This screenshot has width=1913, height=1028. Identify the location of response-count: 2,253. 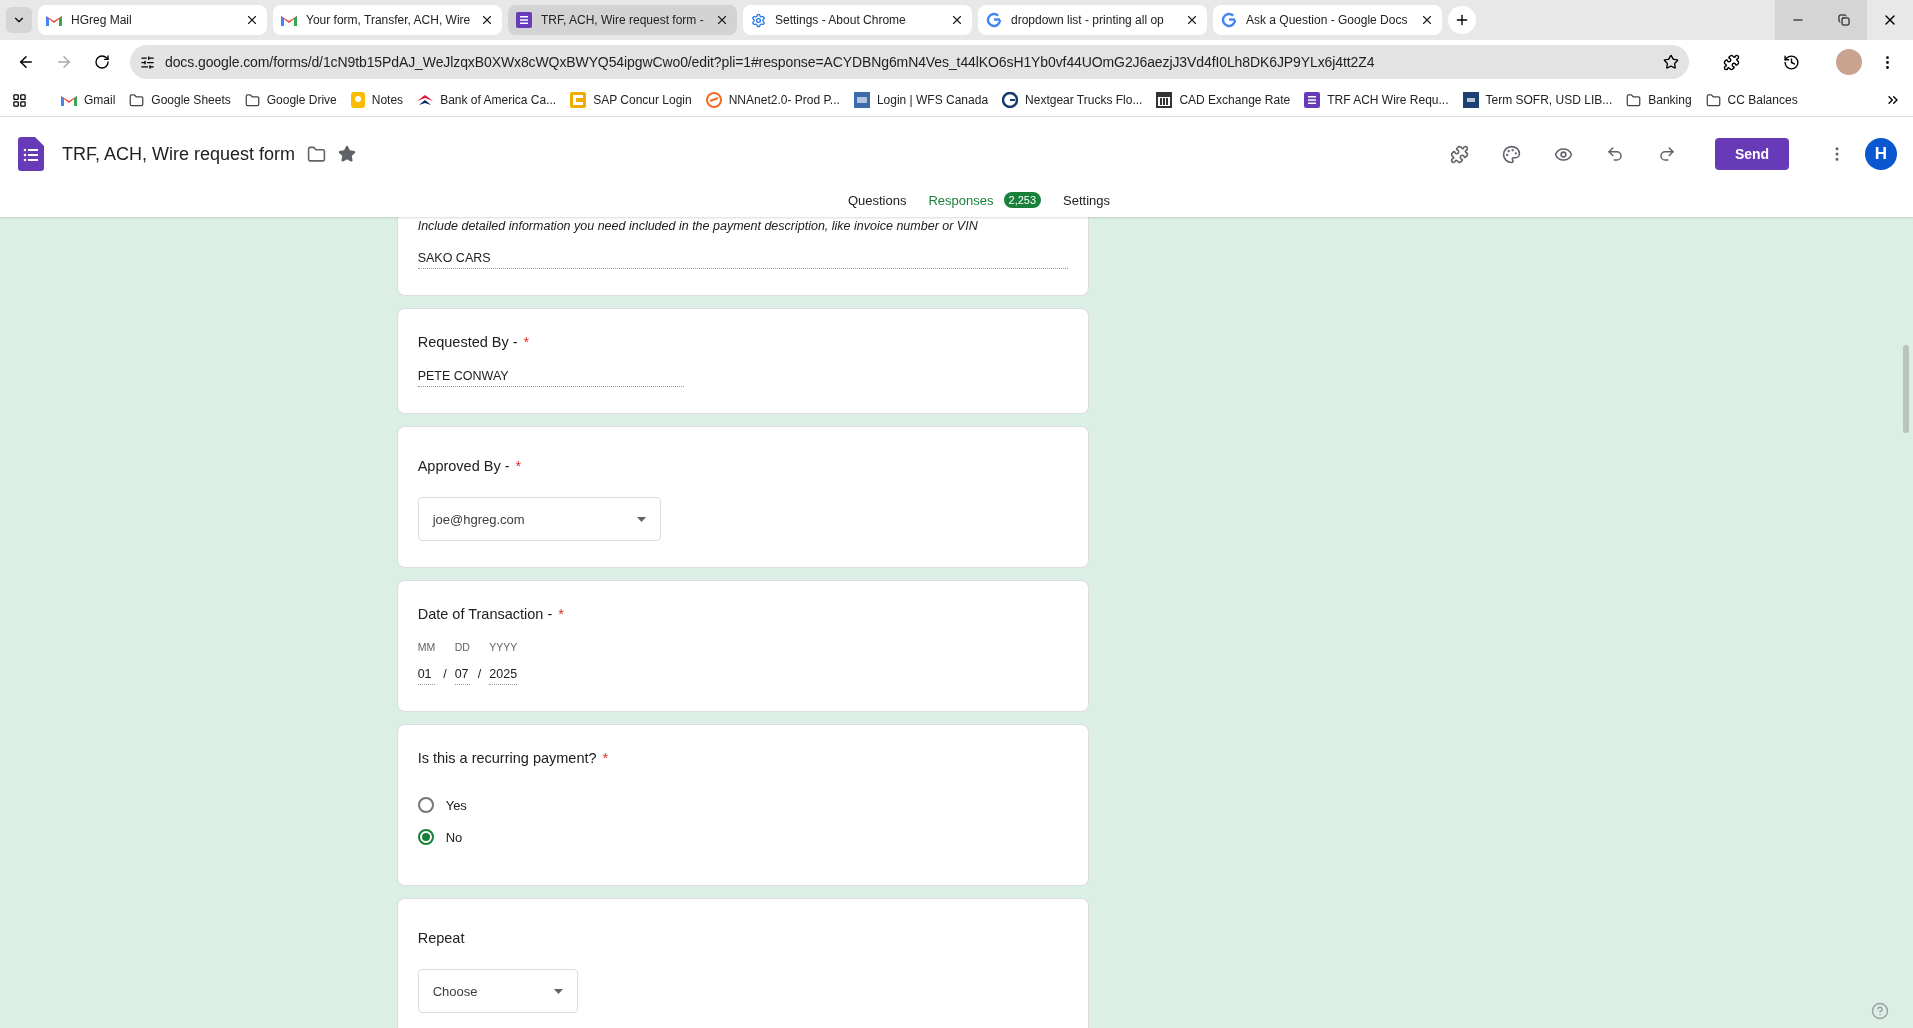
(1022, 200).